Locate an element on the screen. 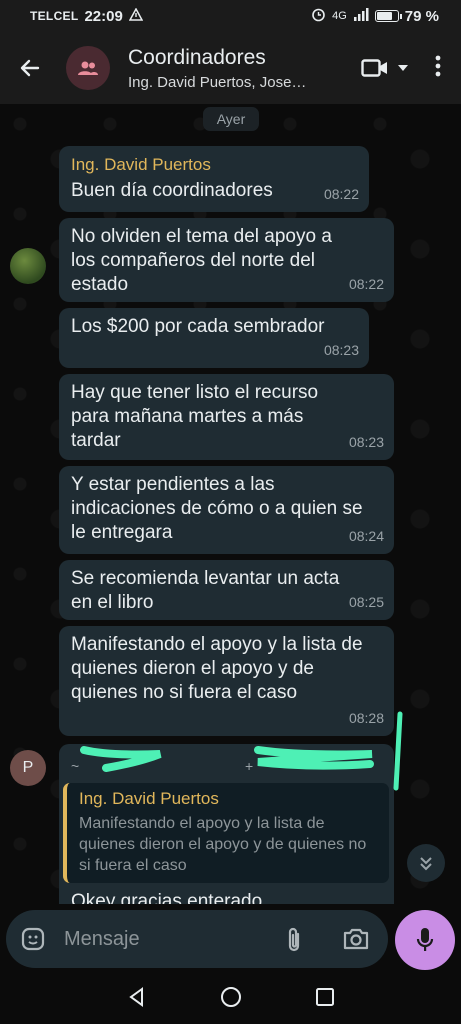  sticker-button is located at coordinates (33, 939).